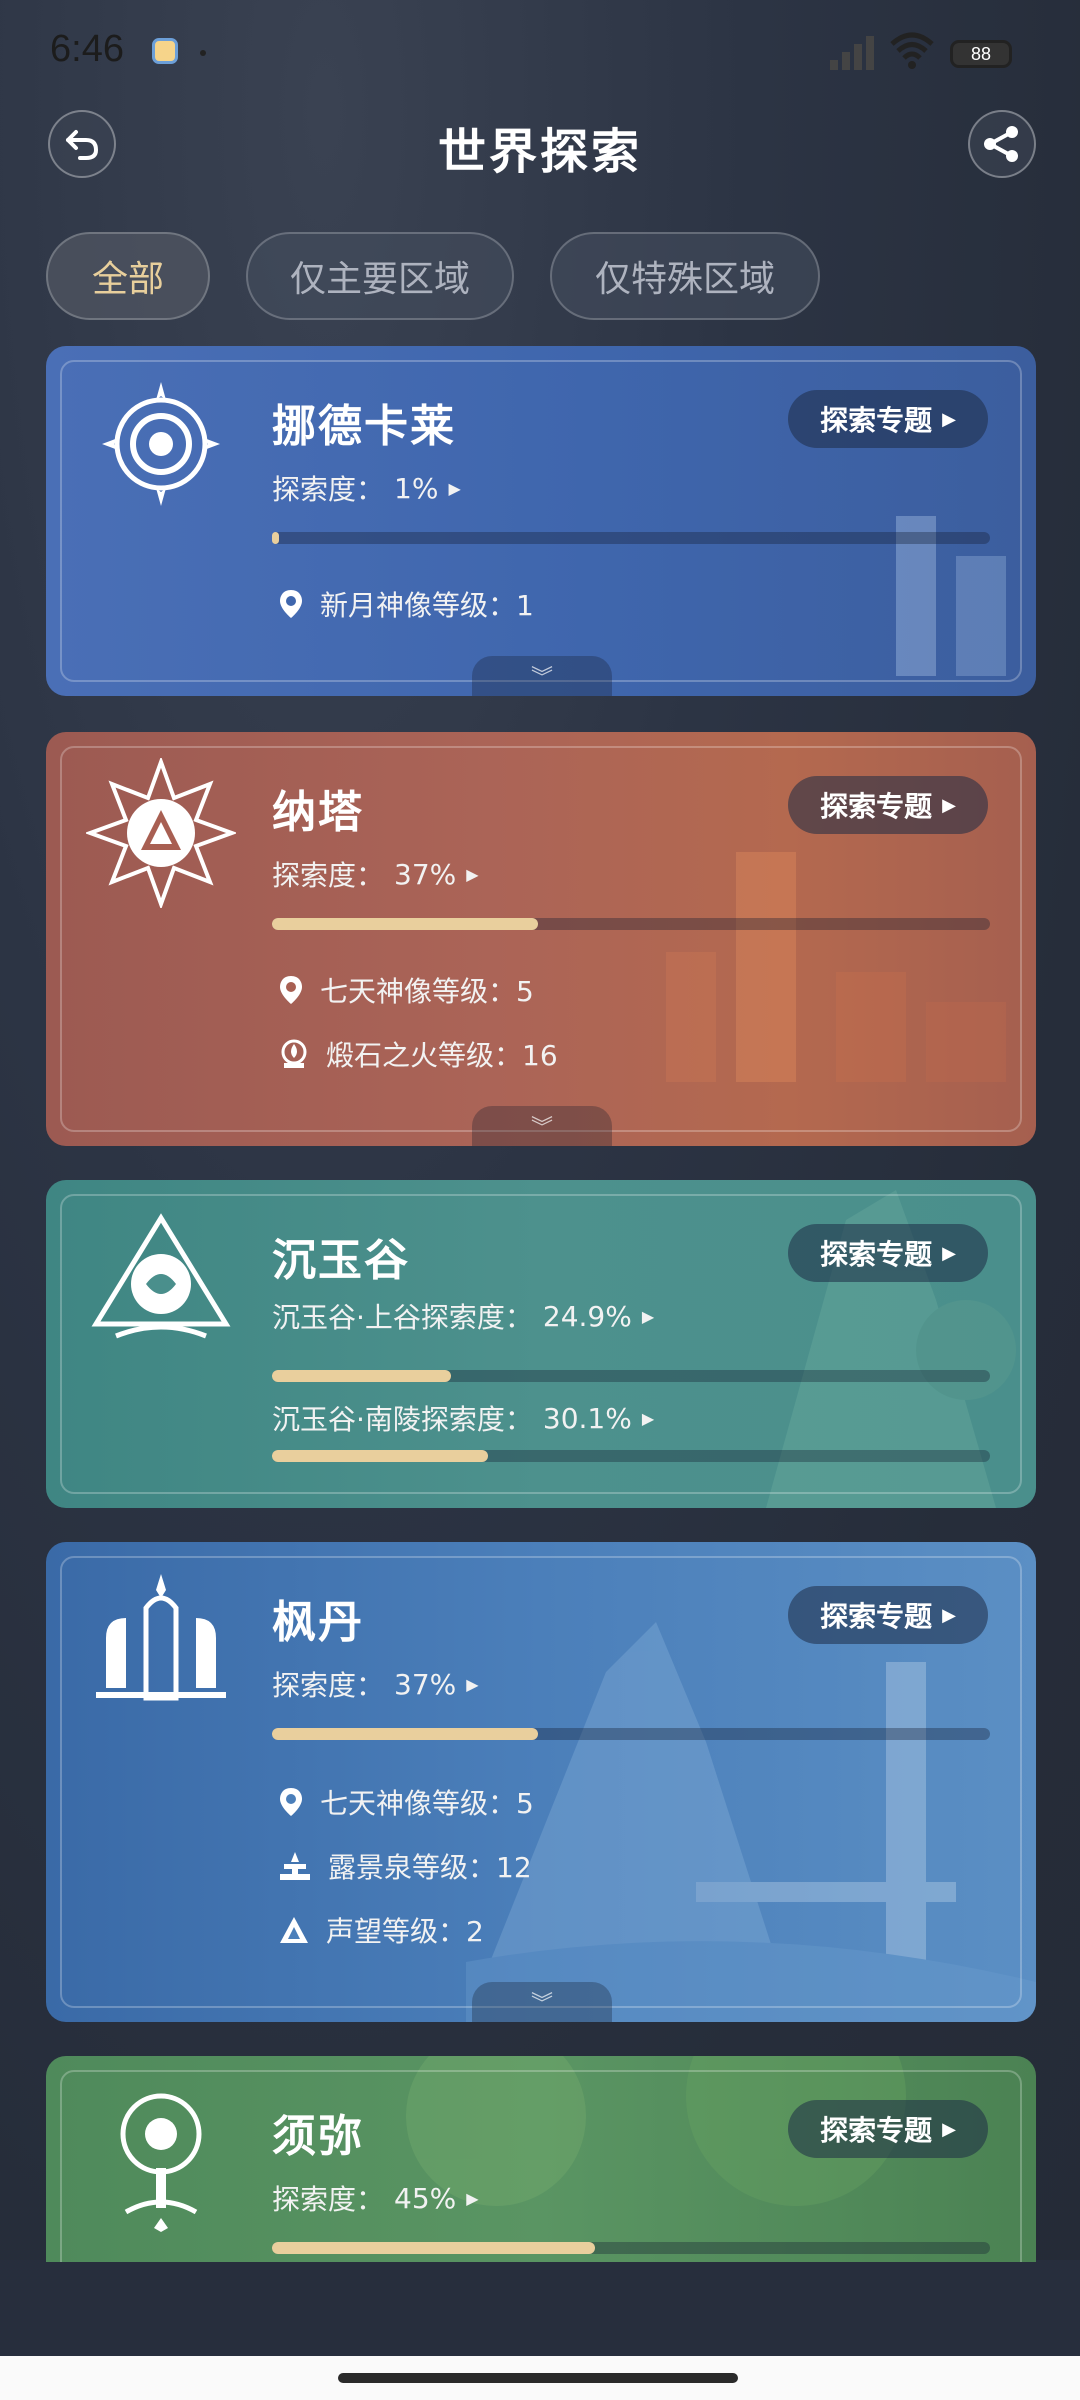 This screenshot has width=1080, height=2400. I want to click on notification-dot-icon, so click(203, 53).